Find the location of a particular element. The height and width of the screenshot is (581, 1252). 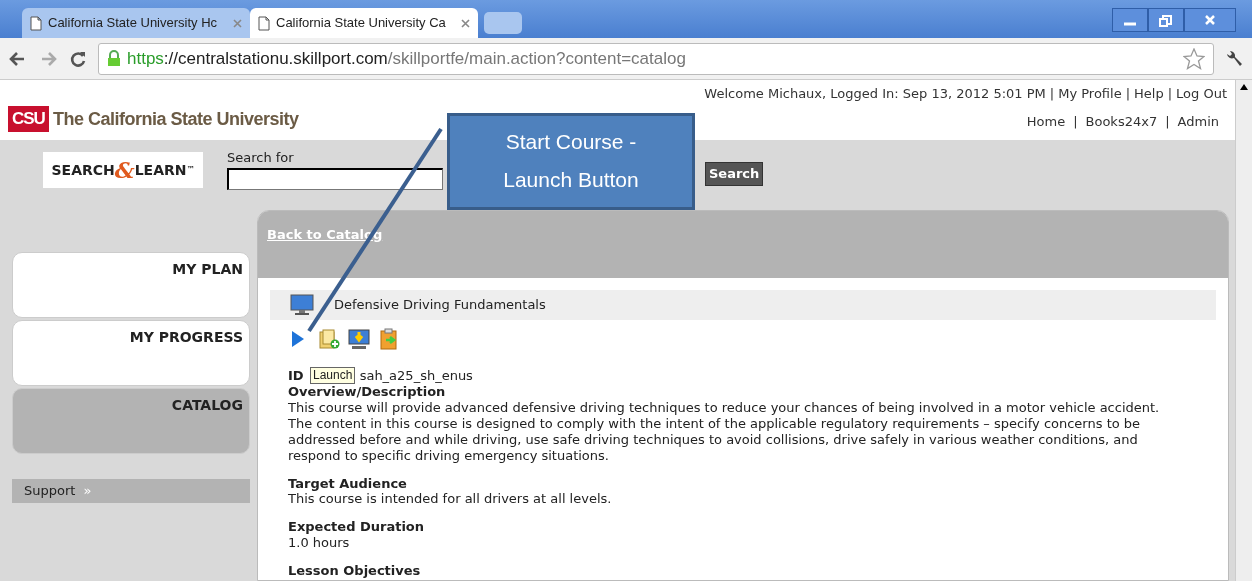

section-text: This course is intended for all drivers at all levels. is located at coordinates (450, 499).